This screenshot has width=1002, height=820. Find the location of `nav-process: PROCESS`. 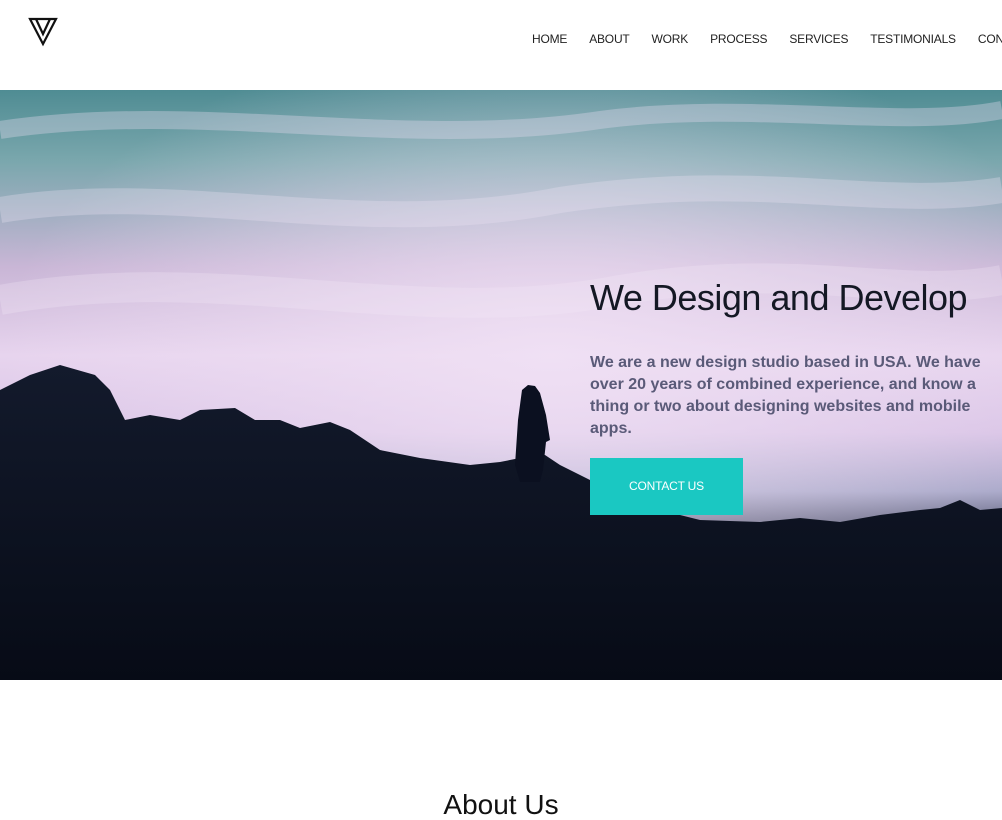

nav-process: PROCESS is located at coordinates (738, 39).